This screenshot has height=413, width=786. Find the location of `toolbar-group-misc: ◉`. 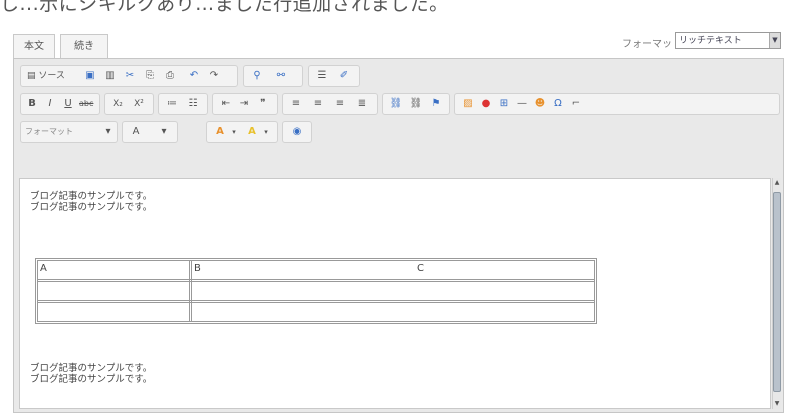

toolbar-group-misc: ◉ is located at coordinates (297, 132).